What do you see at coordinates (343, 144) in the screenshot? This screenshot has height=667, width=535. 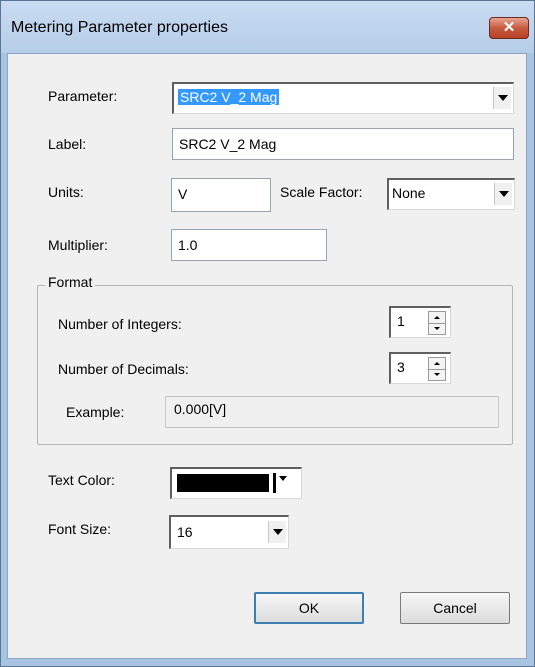 I see `label-input: SRC2 V_2 Mag` at bounding box center [343, 144].